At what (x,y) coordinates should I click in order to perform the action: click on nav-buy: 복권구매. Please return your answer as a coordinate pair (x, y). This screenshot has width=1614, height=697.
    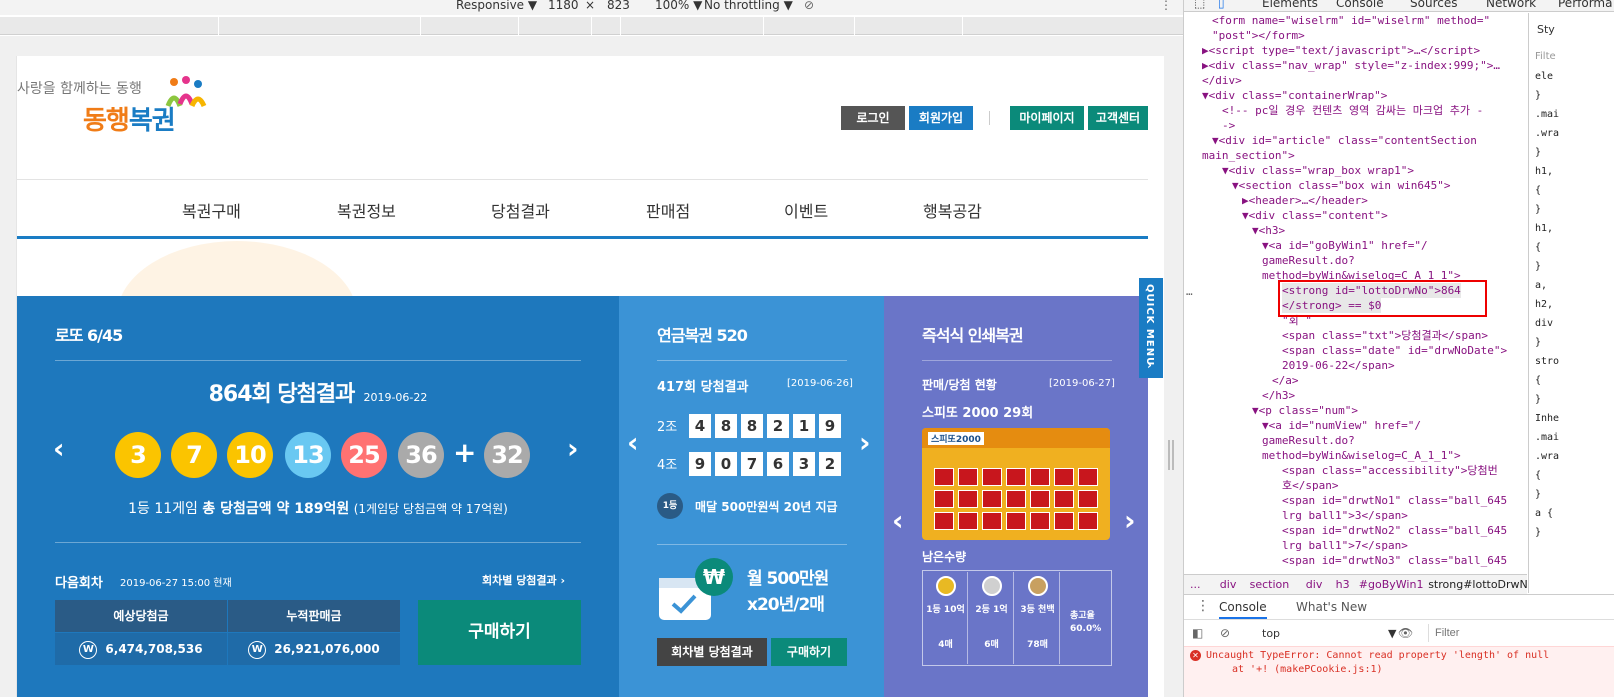
    Looking at the image, I should click on (211, 210).